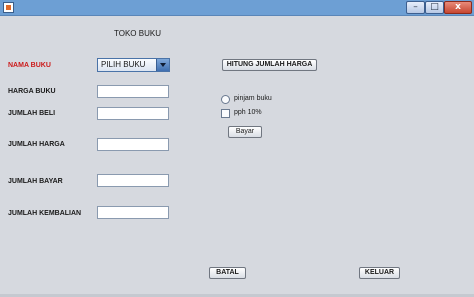 The width and height of the screenshot is (474, 297). What do you see at coordinates (434, 7) in the screenshot?
I see `maximize-button: □` at bounding box center [434, 7].